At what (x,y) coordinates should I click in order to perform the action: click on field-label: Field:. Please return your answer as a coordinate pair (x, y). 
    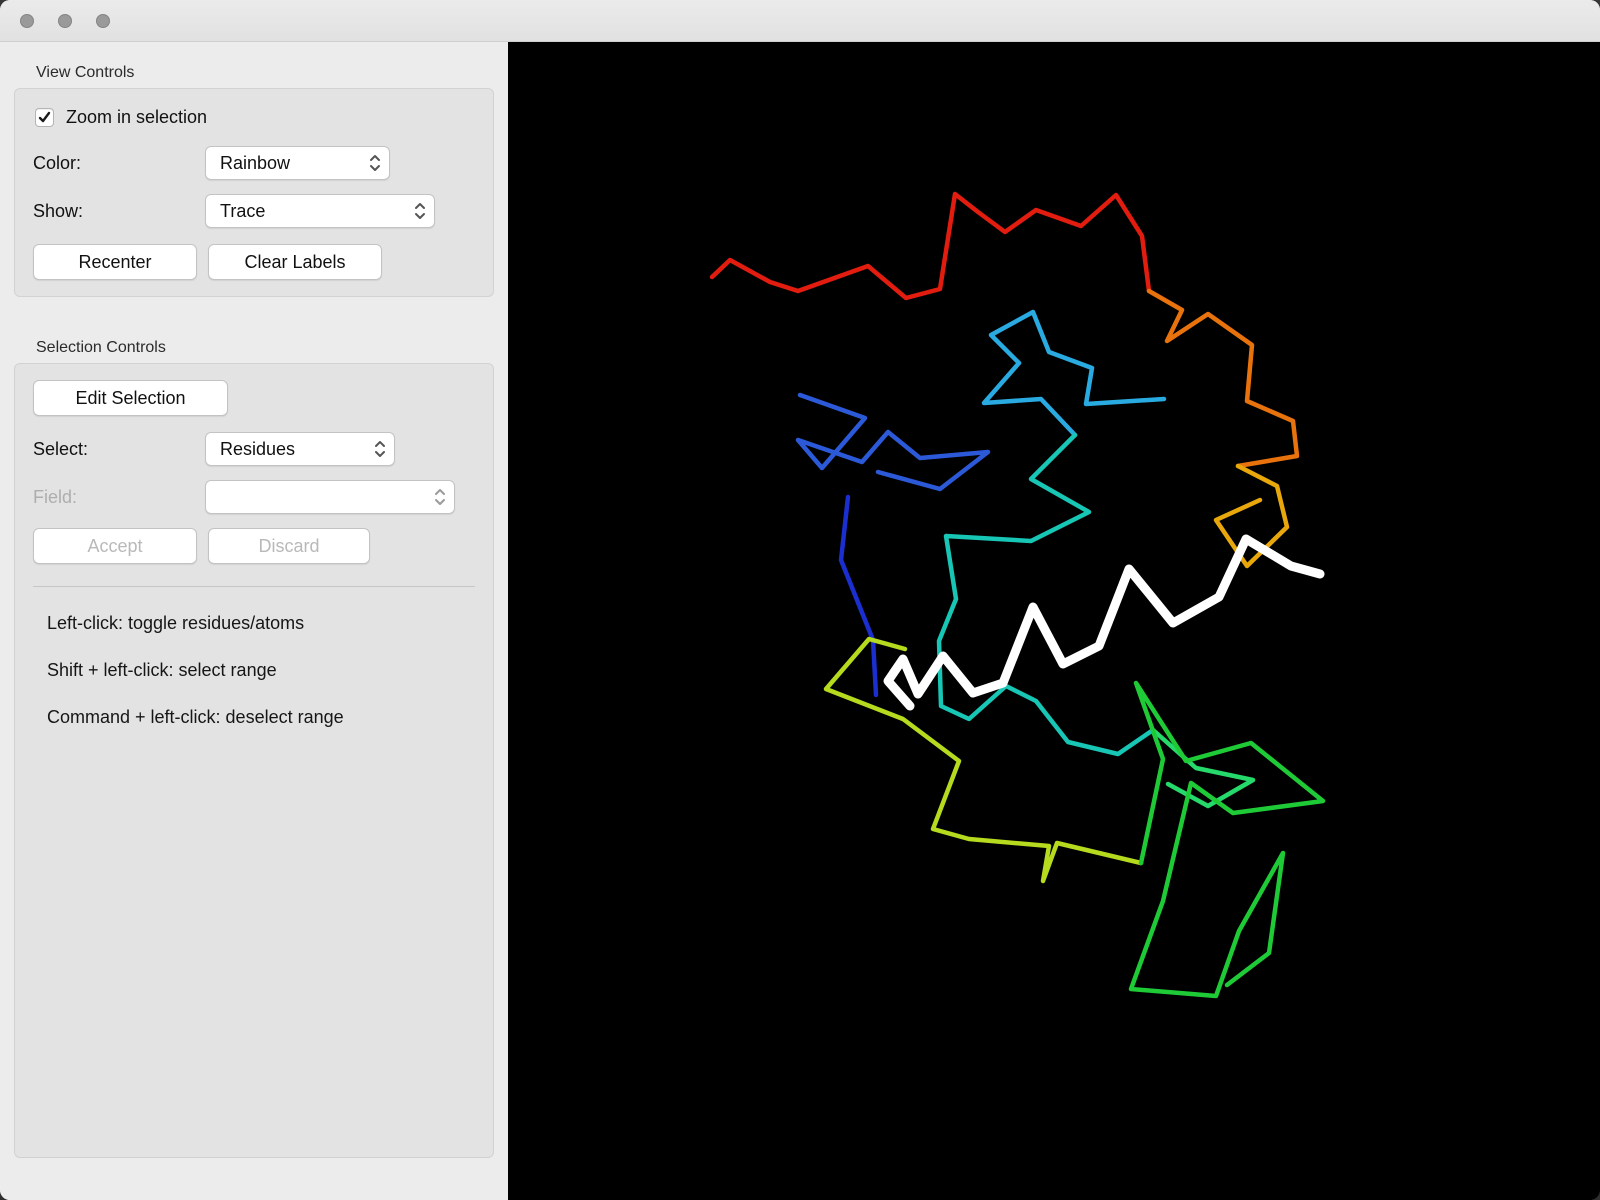
    Looking at the image, I should click on (55, 496).